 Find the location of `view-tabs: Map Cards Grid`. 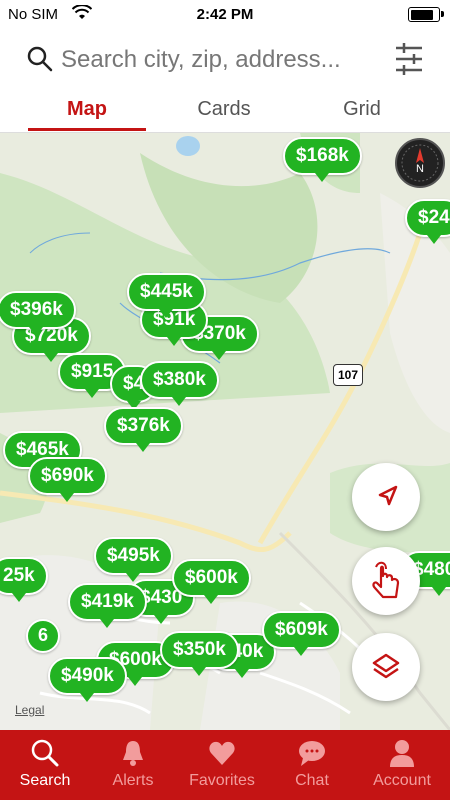

view-tabs: Map Cards Grid is located at coordinates (225, 112).